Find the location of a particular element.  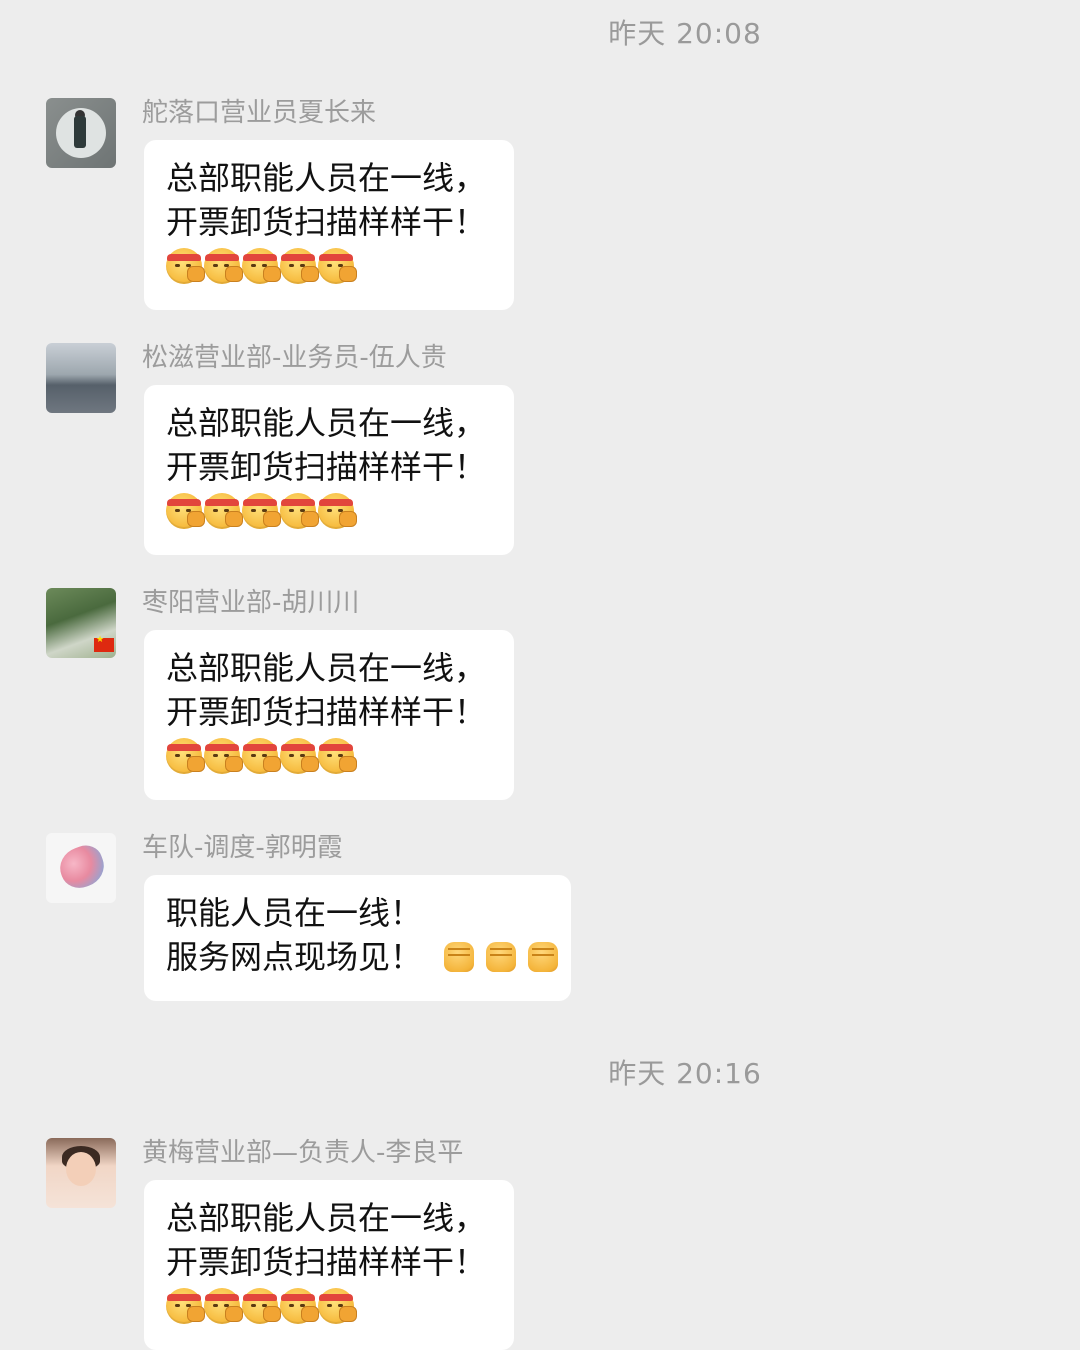

timestamp: 昨天 20:16 is located at coordinates (685, 1073).